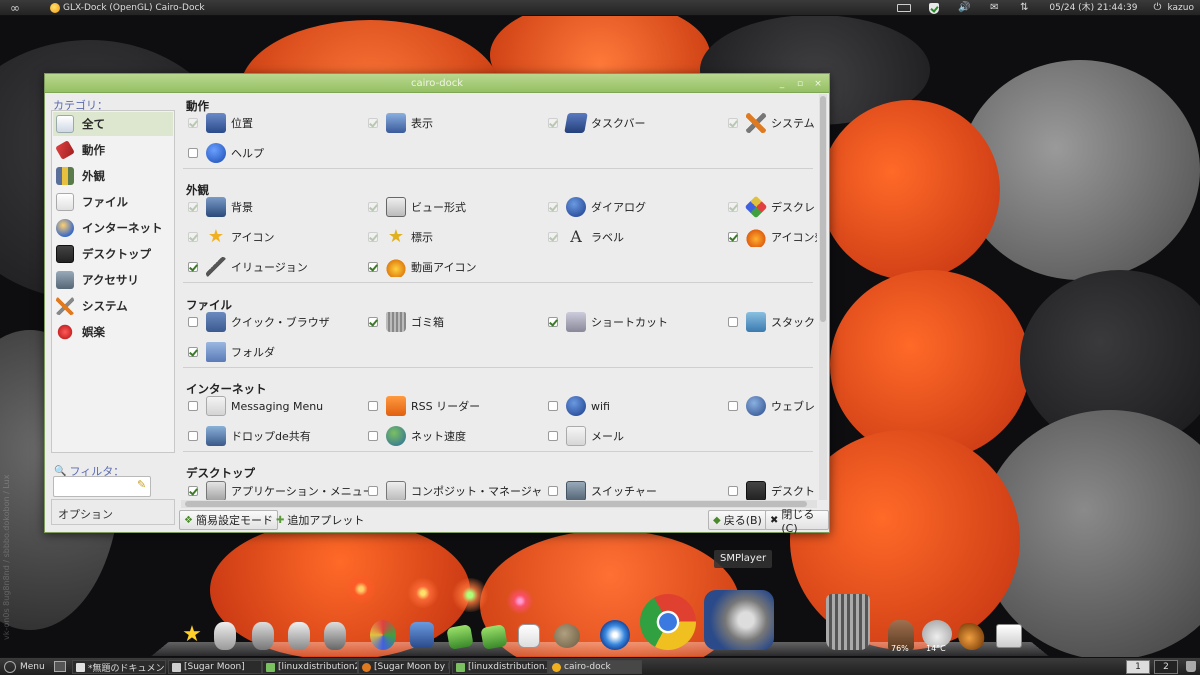 The height and width of the screenshot is (675, 1200). What do you see at coordinates (143, 485) in the screenshot?
I see `clear-filter-icon: ✎` at bounding box center [143, 485].